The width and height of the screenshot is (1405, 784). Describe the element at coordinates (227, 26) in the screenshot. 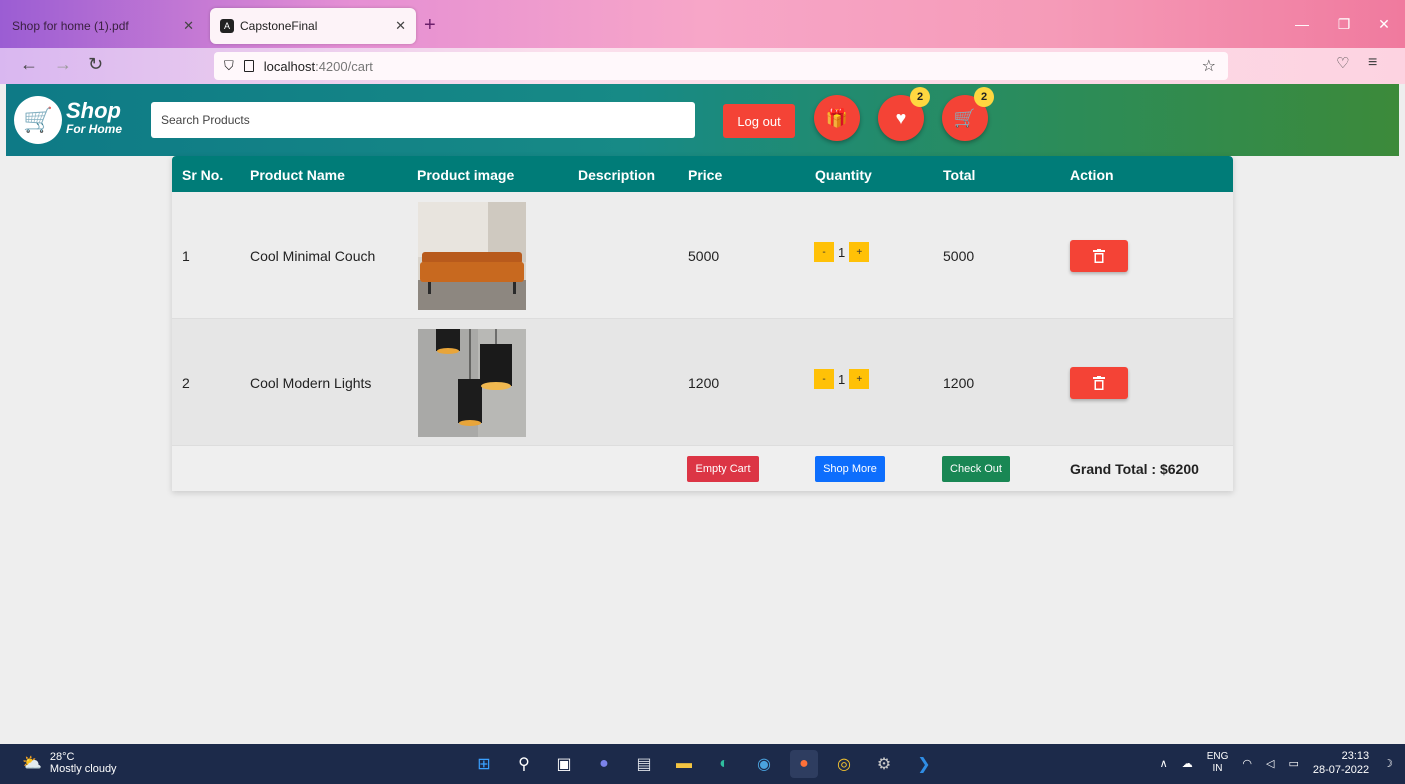

I see `angular-icon: A` at that location.